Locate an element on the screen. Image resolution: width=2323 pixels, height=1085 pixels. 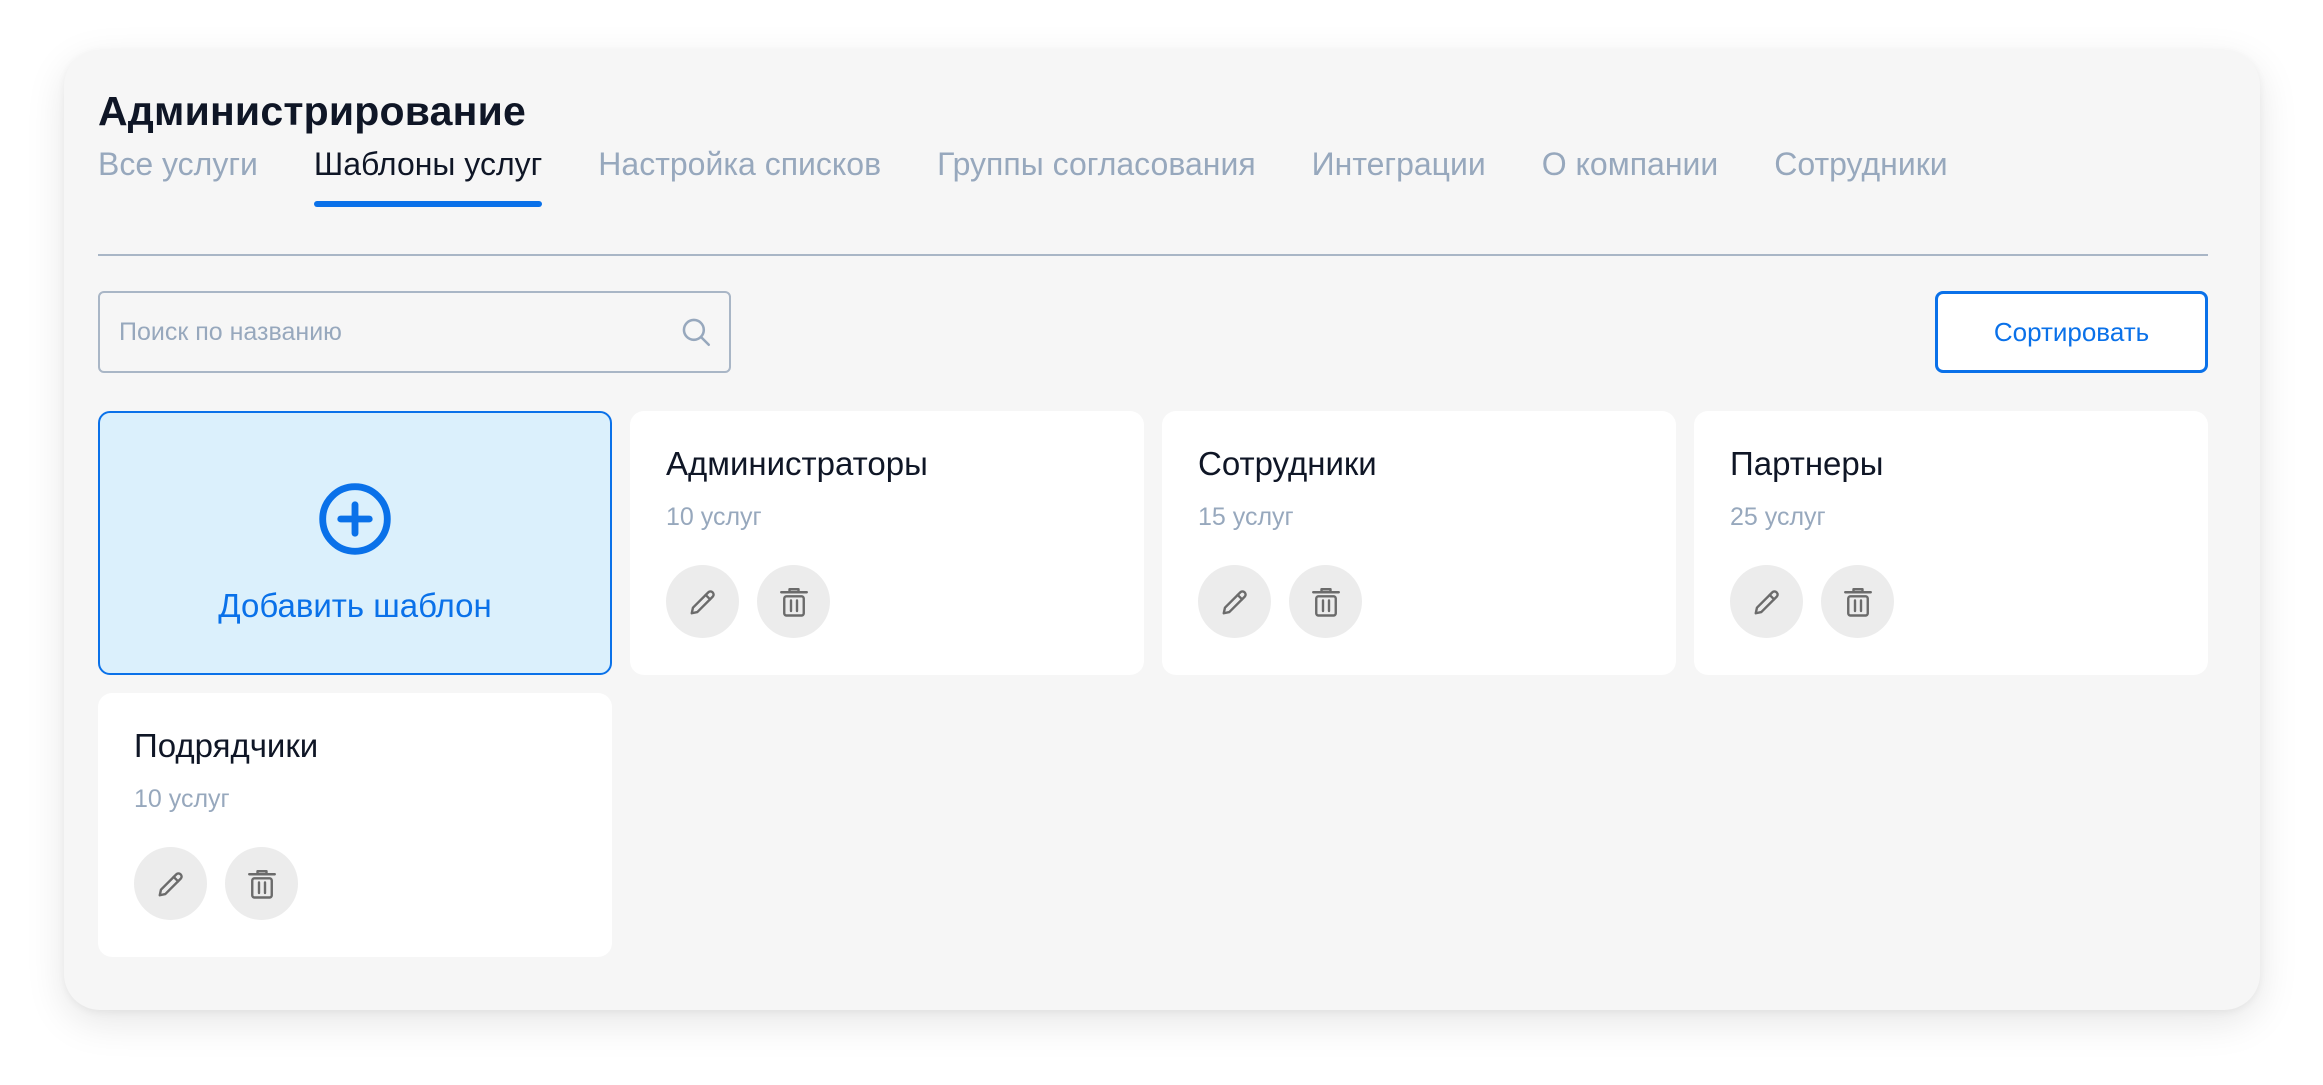
tab-approval-groups: Группы согласования is located at coordinates (1096, 171).